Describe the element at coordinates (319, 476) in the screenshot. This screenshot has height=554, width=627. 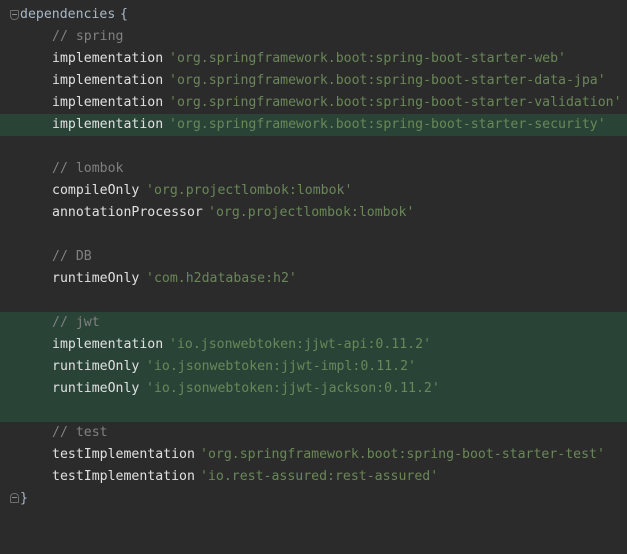
I see `dependency-string: 'io.rest-assured:rest-assured'` at that location.